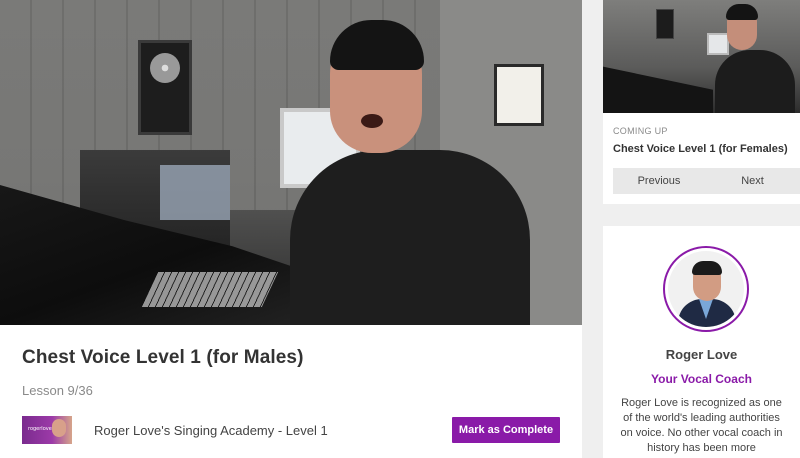  Describe the element at coordinates (210, 289) in the screenshot. I see `piano-keys` at that location.